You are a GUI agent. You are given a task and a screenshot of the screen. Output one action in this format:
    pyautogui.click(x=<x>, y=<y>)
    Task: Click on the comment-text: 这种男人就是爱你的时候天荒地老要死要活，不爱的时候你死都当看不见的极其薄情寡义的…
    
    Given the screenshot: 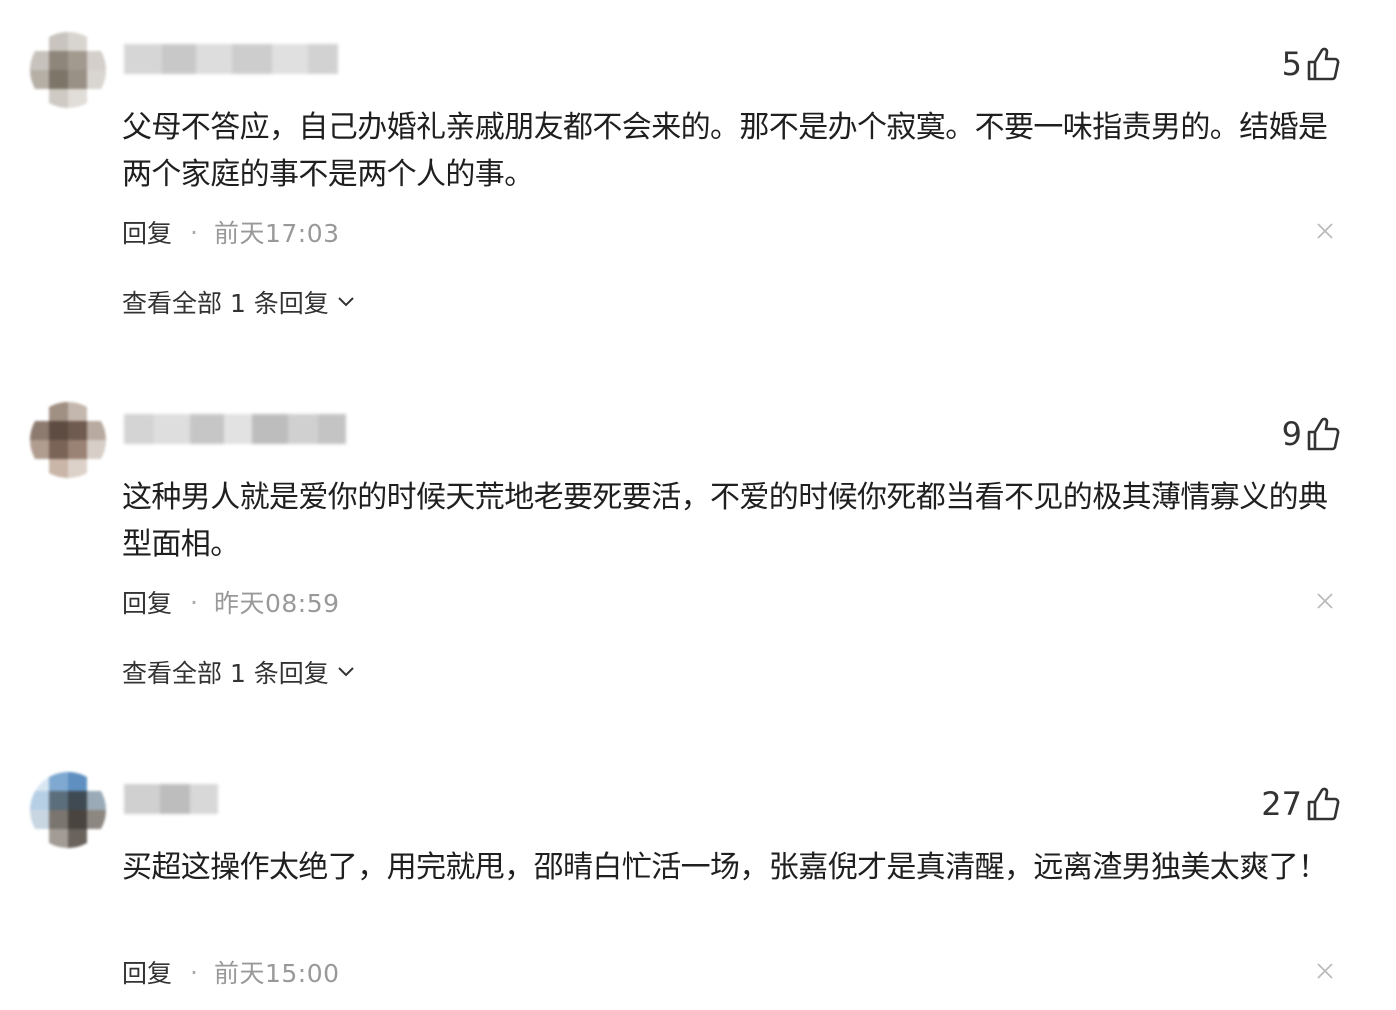 What is the action you would take?
    pyautogui.click(x=725, y=521)
    